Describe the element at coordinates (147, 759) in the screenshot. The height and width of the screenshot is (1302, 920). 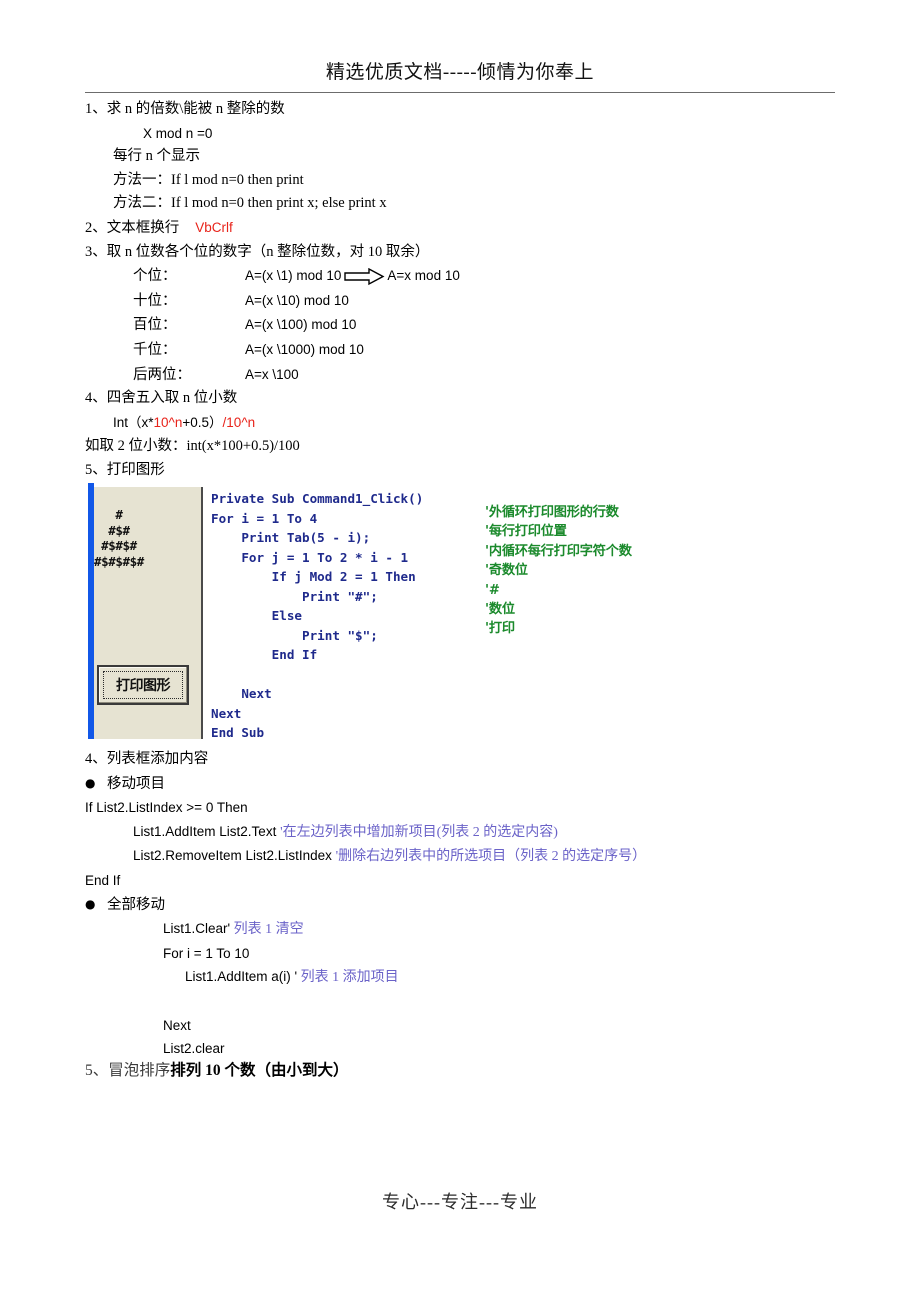
I see `section-6-heading: 4、列表框添加内容` at that location.